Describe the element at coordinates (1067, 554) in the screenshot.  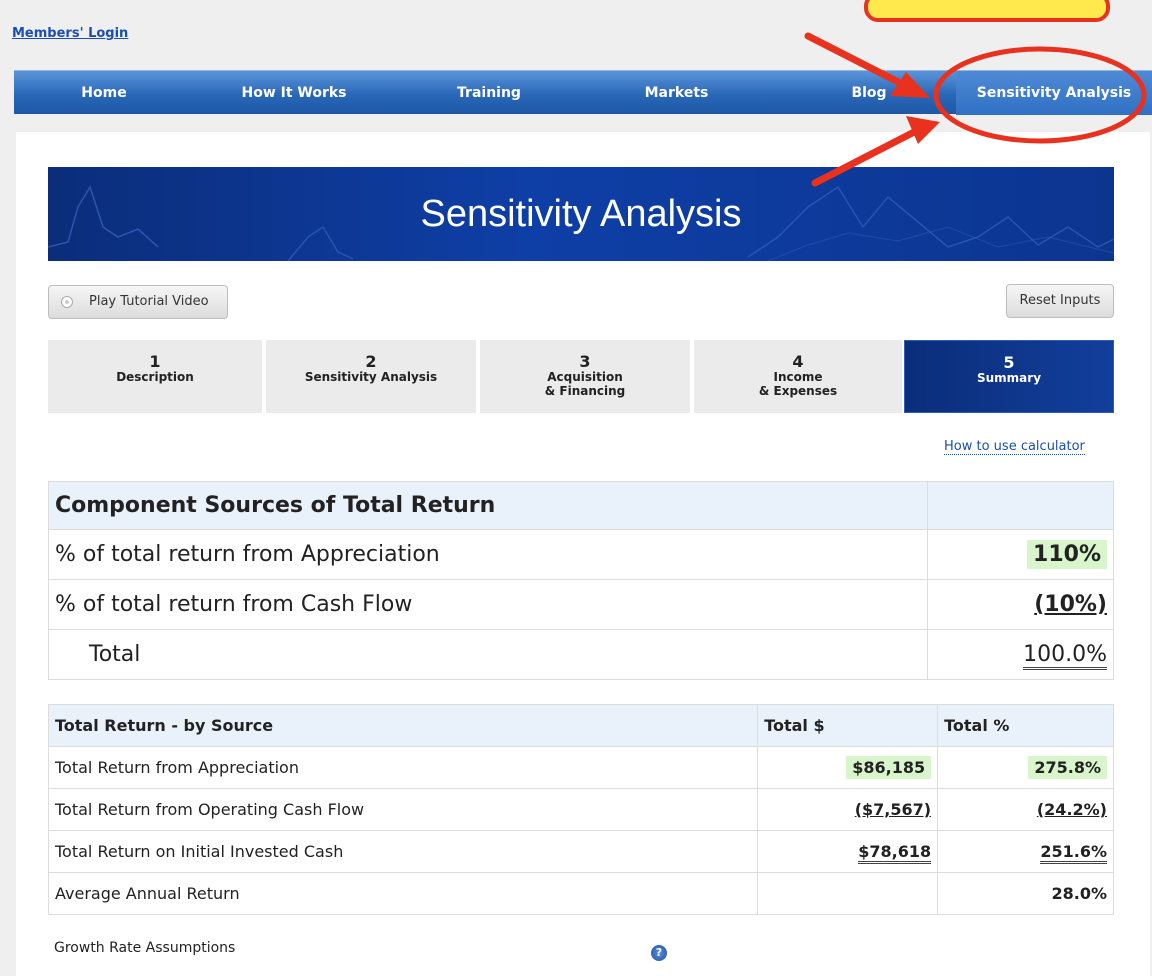
I see `appreciation-share-value: 110%` at that location.